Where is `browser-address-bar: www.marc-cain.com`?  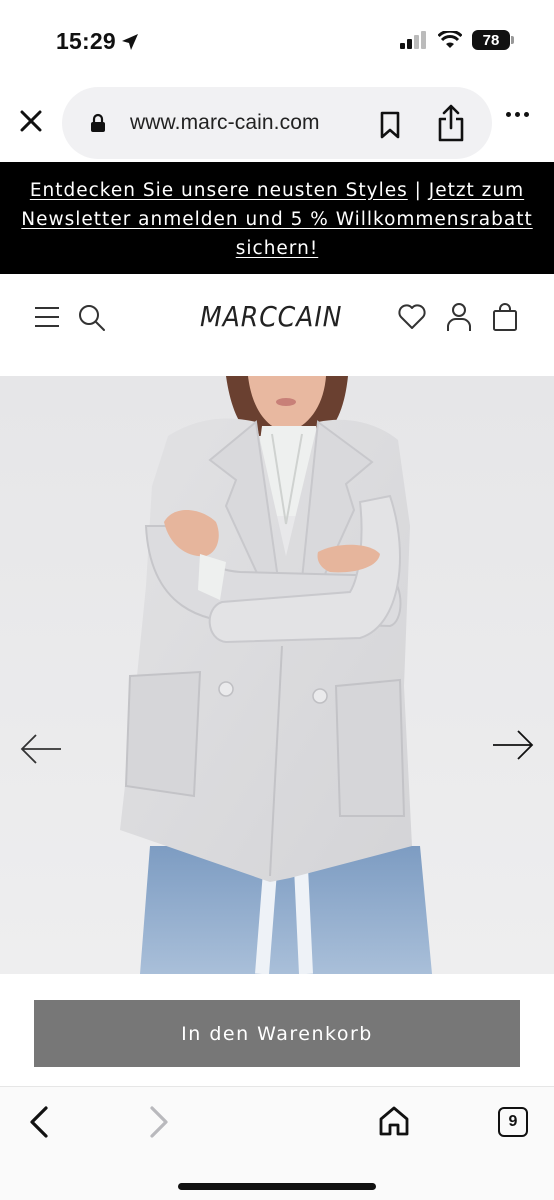
browser-address-bar: www.marc-cain.com is located at coordinates (277, 122).